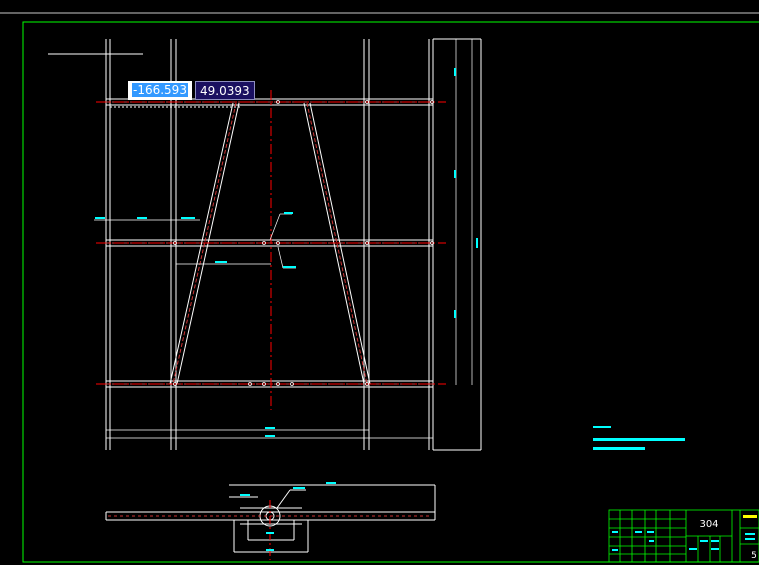 This screenshot has width=759, height=565. What do you see at coordinates (639, 438) in the screenshot?
I see `technical-notes` at bounding box center [639, 438].